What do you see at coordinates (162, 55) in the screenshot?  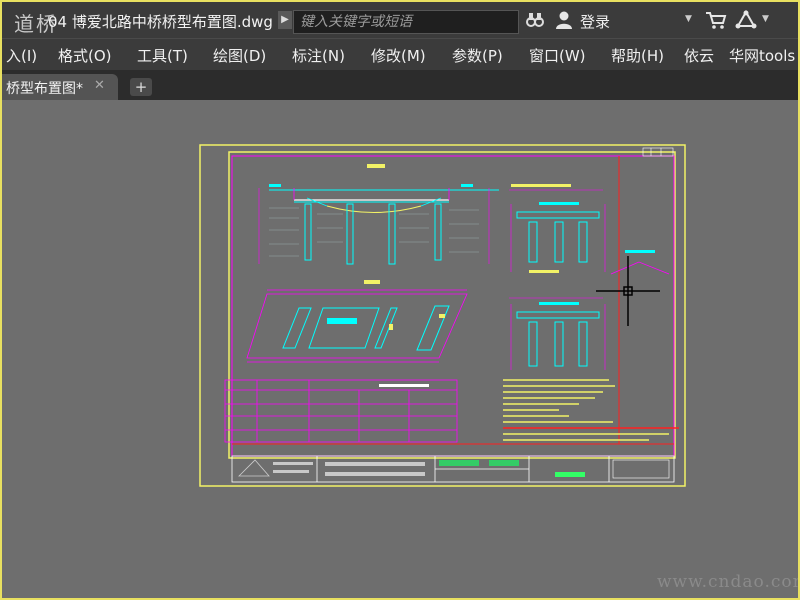 I see `menu-tools: 工具(T)` at bounding box center [162, 55].